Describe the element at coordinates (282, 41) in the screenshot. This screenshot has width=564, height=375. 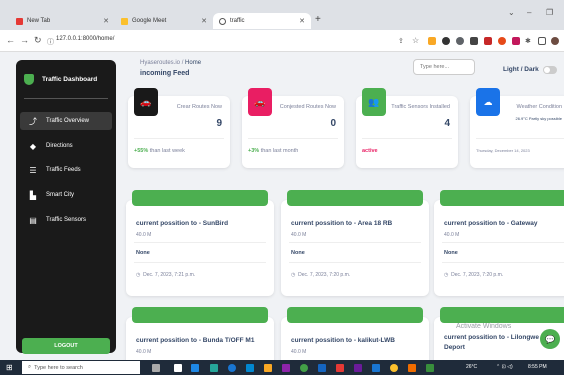
I see `address-bar: ← → ↻ ⓘ 127.0.0.1:8000/home/ ⇪ ☆ ✱` at that location.